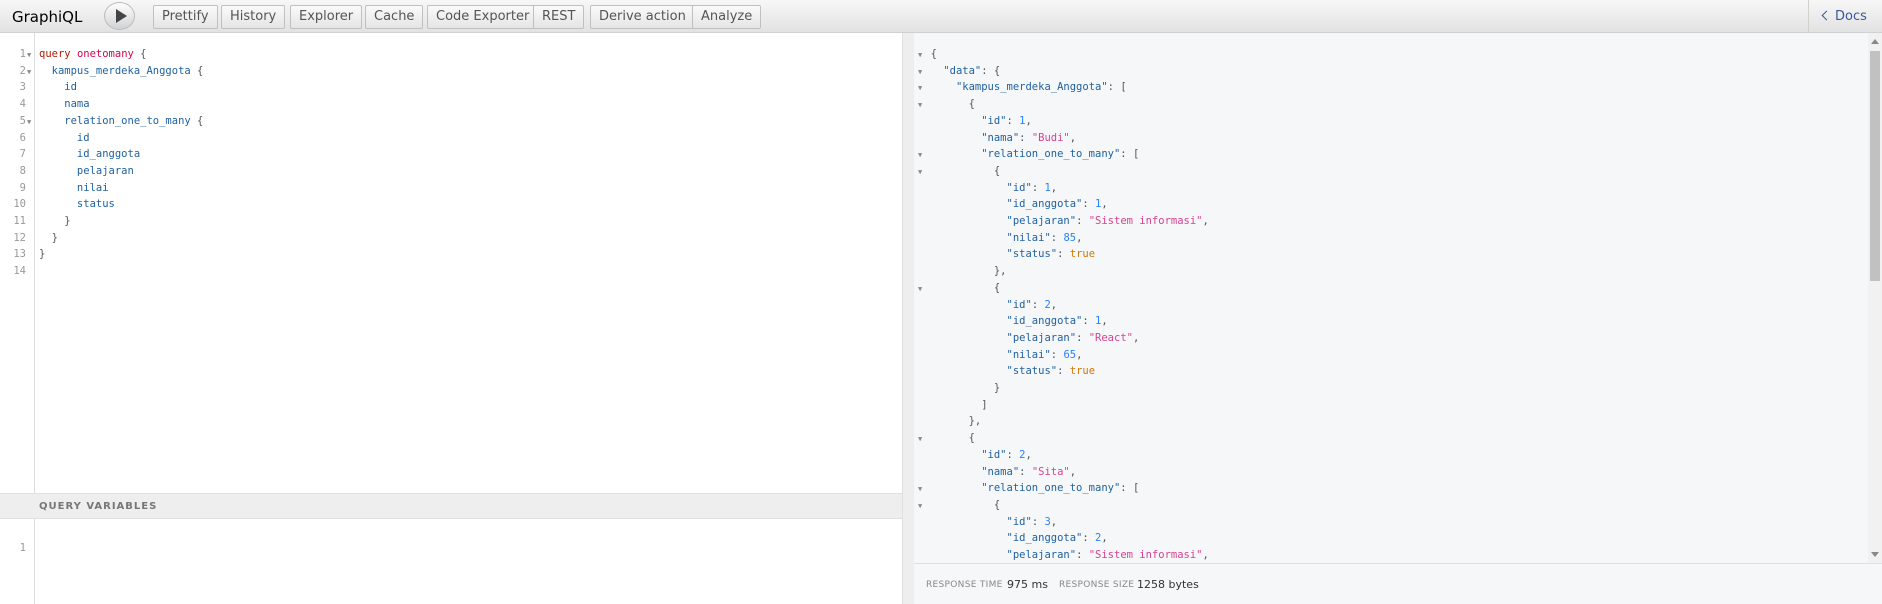 The height and width of the screenshot is (604, 1882). I want to click on result-line: "id_anggota": 2,, so click(1057, 538).